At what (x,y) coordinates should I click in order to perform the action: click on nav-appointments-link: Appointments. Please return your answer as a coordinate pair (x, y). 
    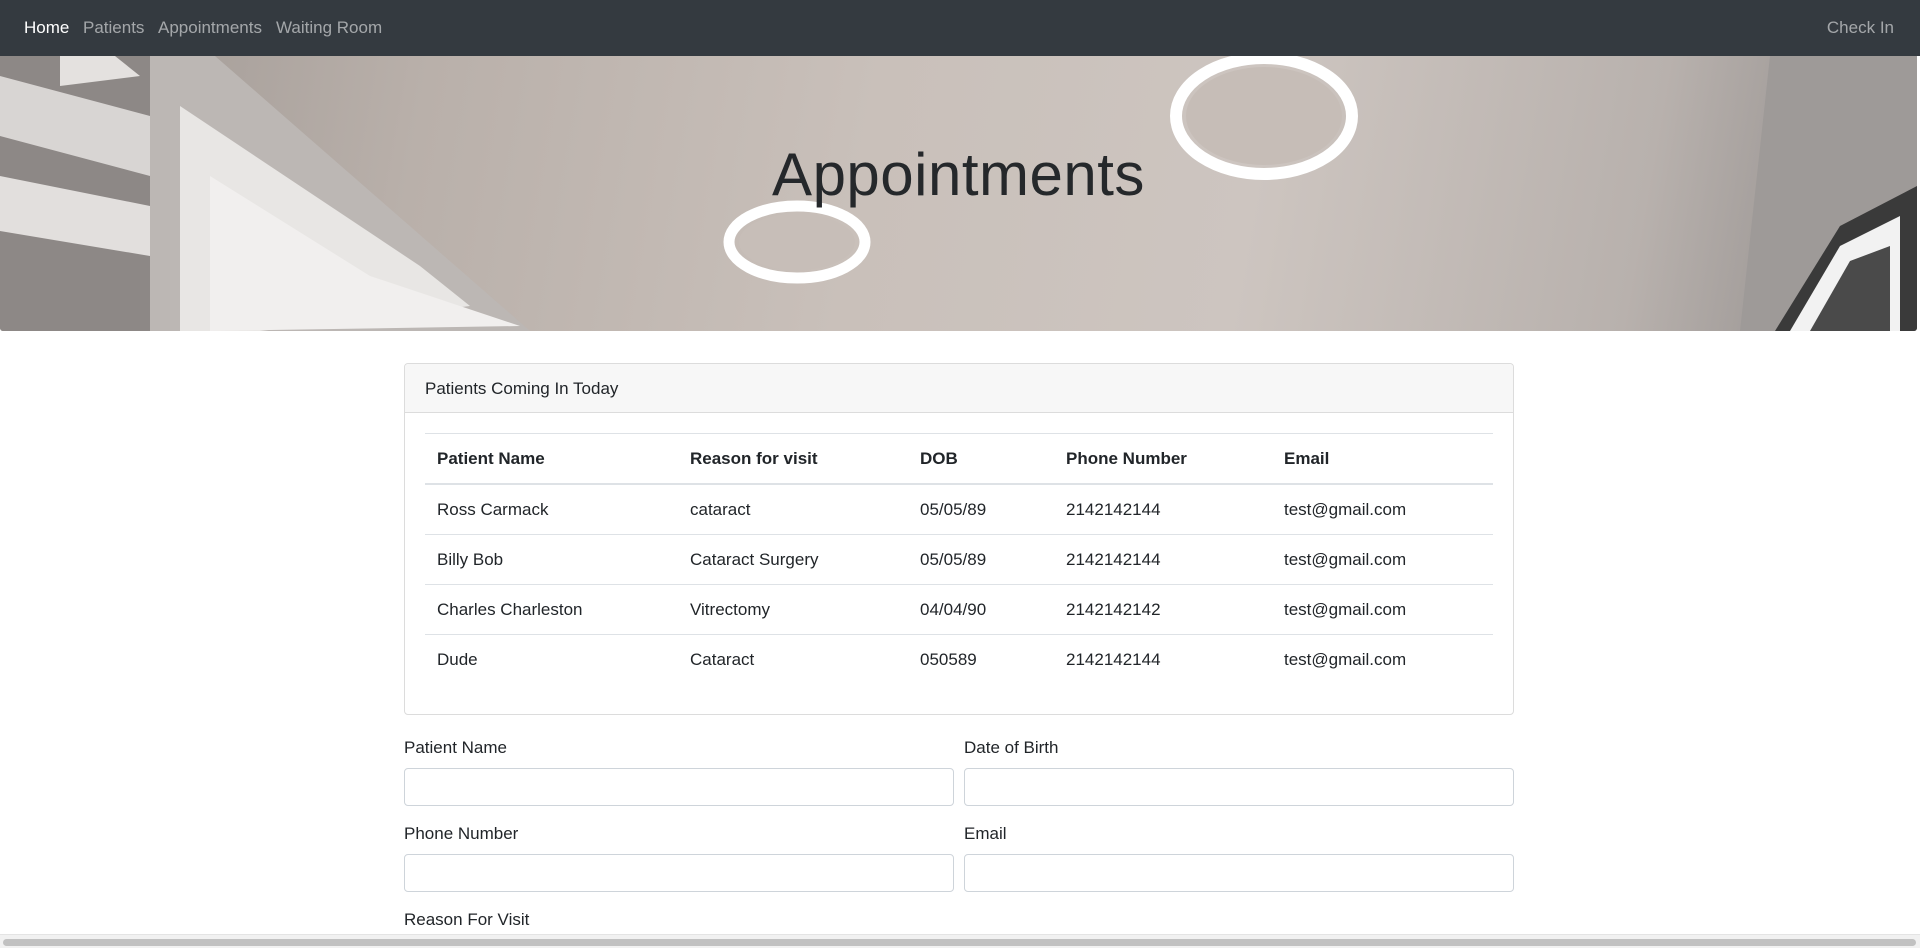
    Looking at the image, I should click on (210, 28).